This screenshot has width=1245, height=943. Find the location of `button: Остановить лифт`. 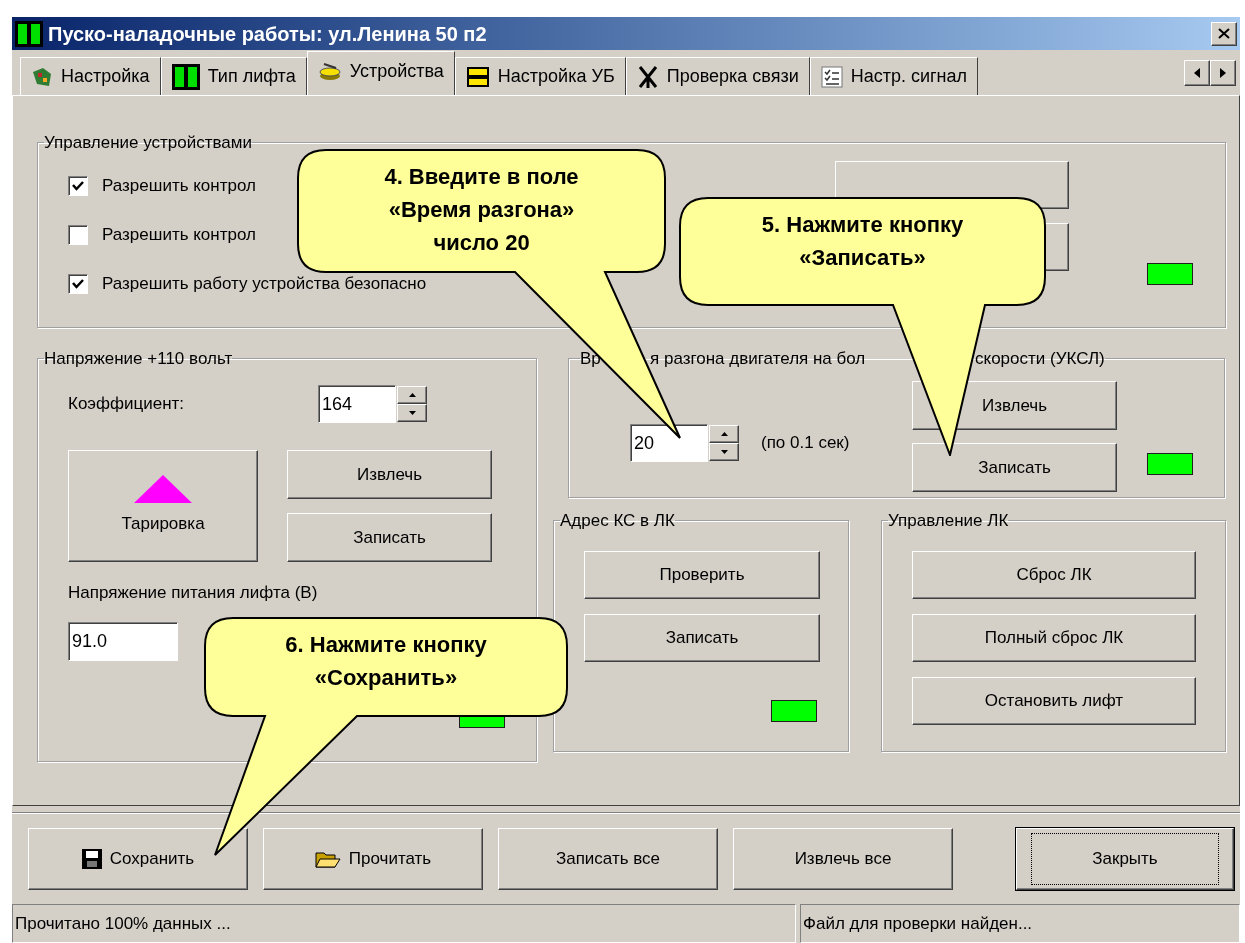

button: Остановить лифт is located at coordinates (1054, 701).